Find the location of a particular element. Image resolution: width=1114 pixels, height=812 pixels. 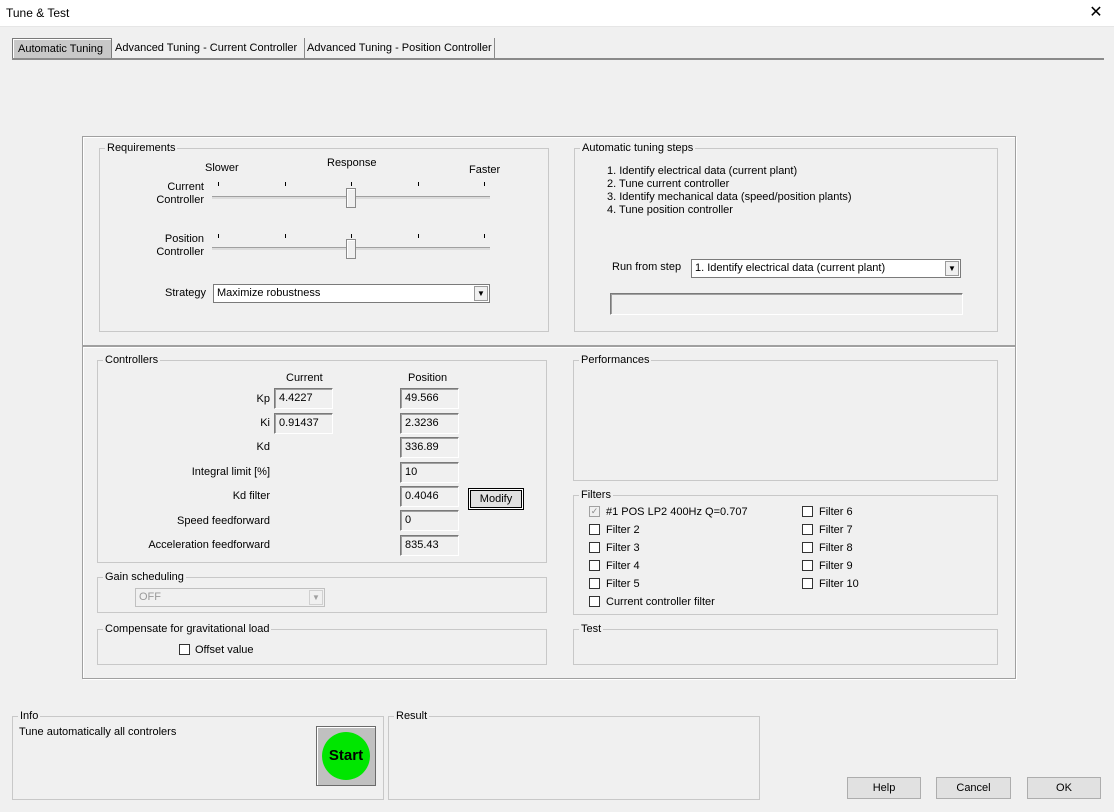

filter-9-checkbox is located at coordinates (807, 565).